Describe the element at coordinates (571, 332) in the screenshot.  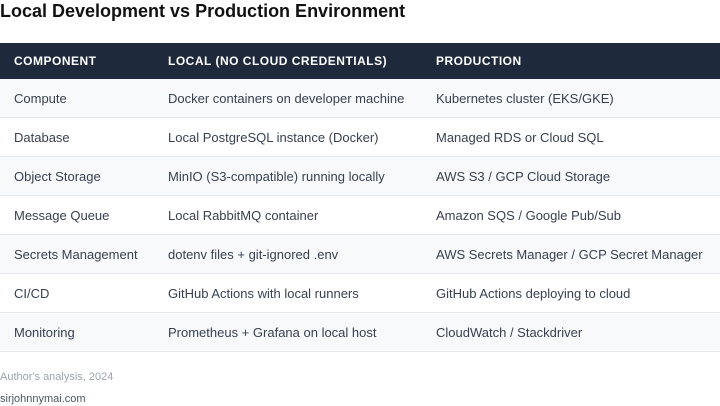
I see `cell-production: CloudWatch / Stackdriver` at that location.